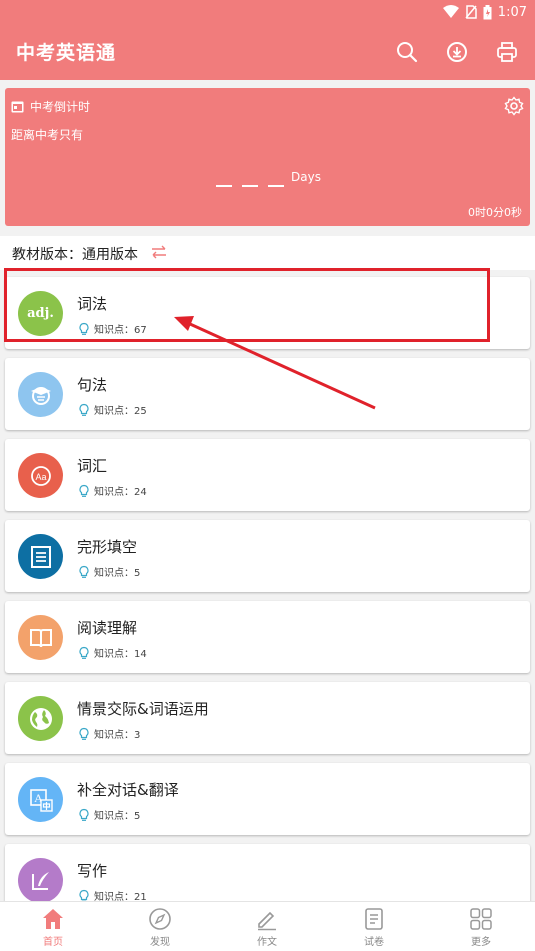 Image resolution: width=535 pixels, height=951 pixels. I want to click on list-item-title: 完形填空, so click(107, 547).